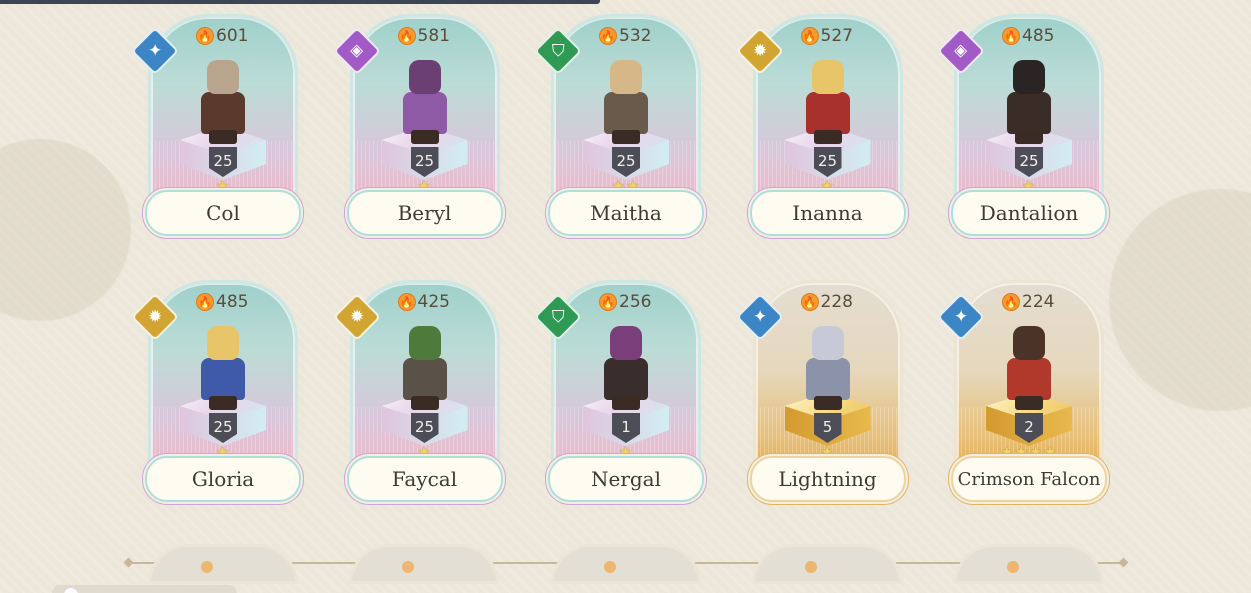  Describe the element at coordinates (232, 36) in the screenshot. I see `power-value: 601` at that location.